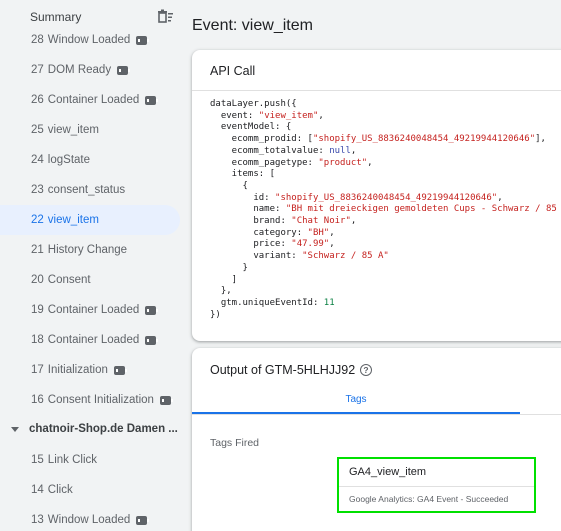 Image resolution: width=561 pixels, height=531 pixels. What do you see at coordinates (233, 71) in the screenshot?
I see `api-call-title: API Call` at bounding box center [233, 71].